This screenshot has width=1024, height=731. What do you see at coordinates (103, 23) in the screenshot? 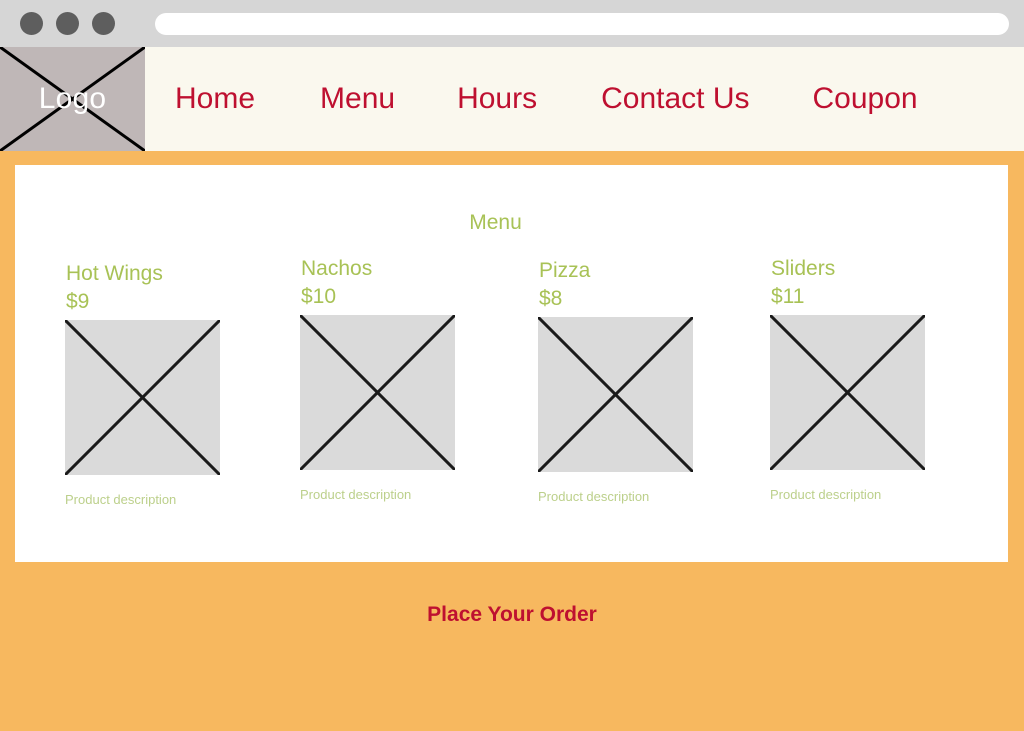
I see `maximize-icon` at bounding box center [103, 23].